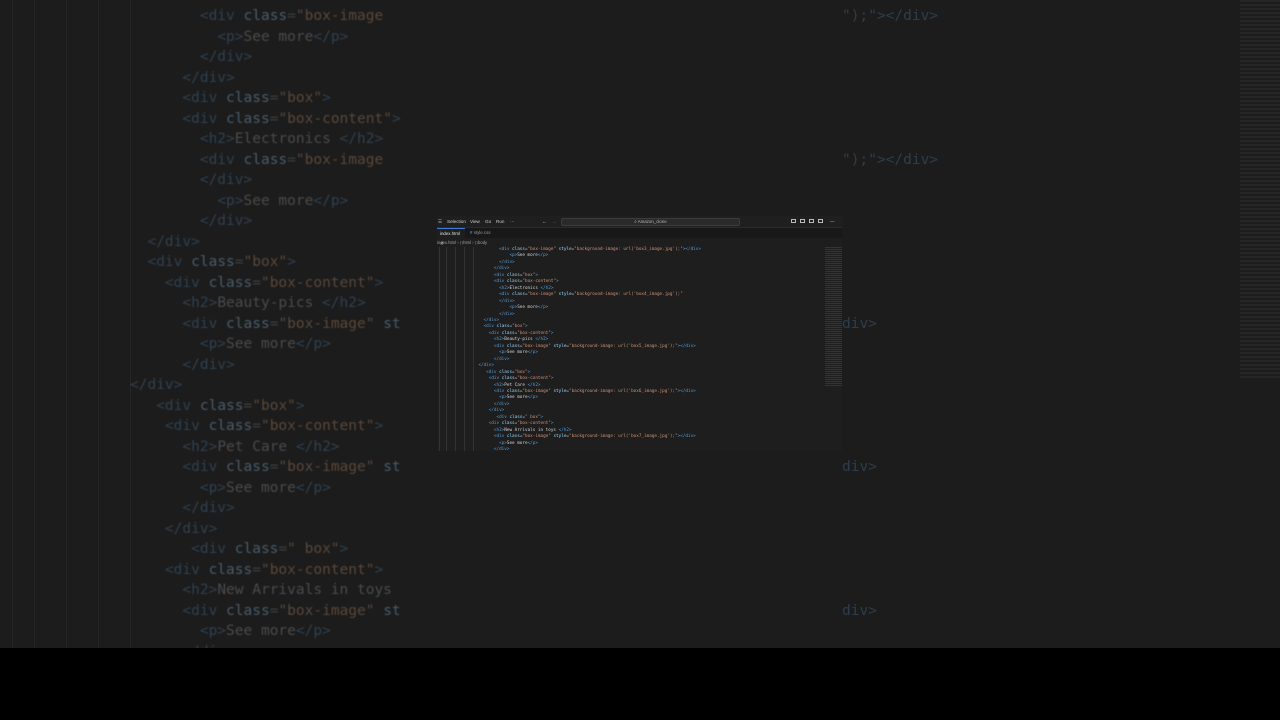 The height and width of the screenshot is (720, 1280). Describe the element at coordinates (833, 317) in the screenshot. I see `minimap` at that location.